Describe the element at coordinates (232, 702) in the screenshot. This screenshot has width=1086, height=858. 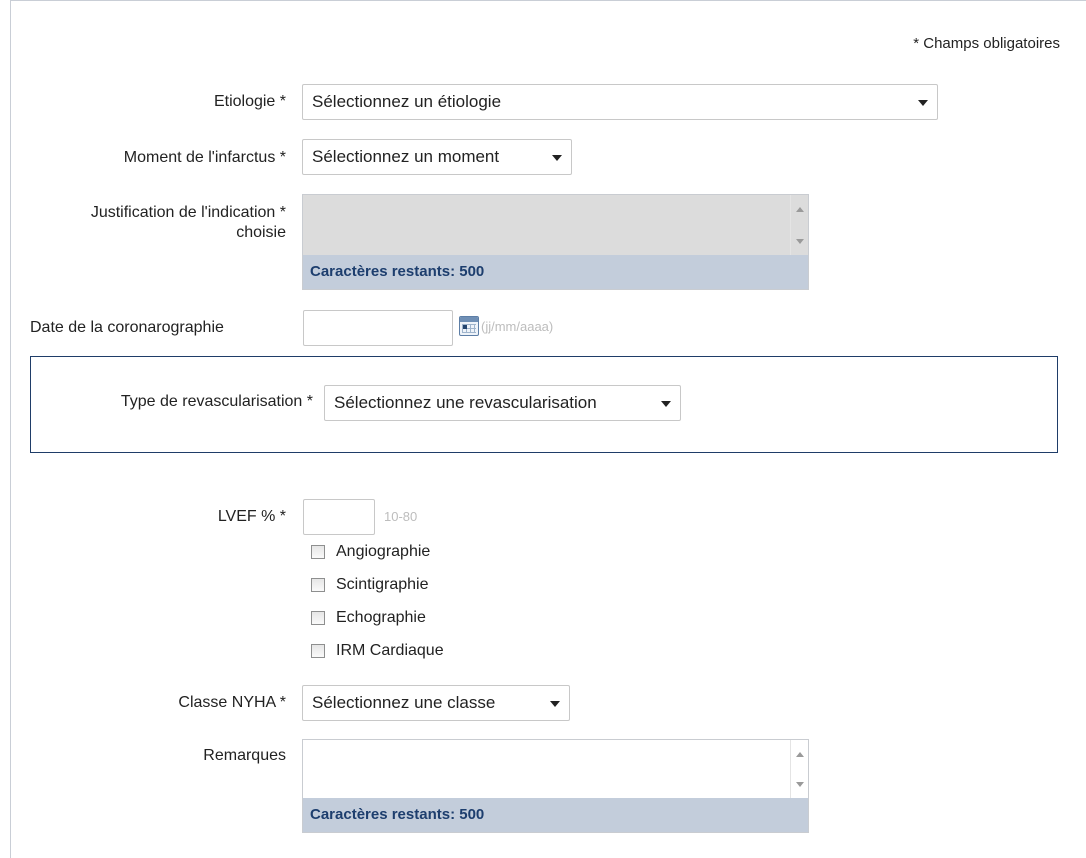
I see `nyha-label: Classe NYHA *` at that location.